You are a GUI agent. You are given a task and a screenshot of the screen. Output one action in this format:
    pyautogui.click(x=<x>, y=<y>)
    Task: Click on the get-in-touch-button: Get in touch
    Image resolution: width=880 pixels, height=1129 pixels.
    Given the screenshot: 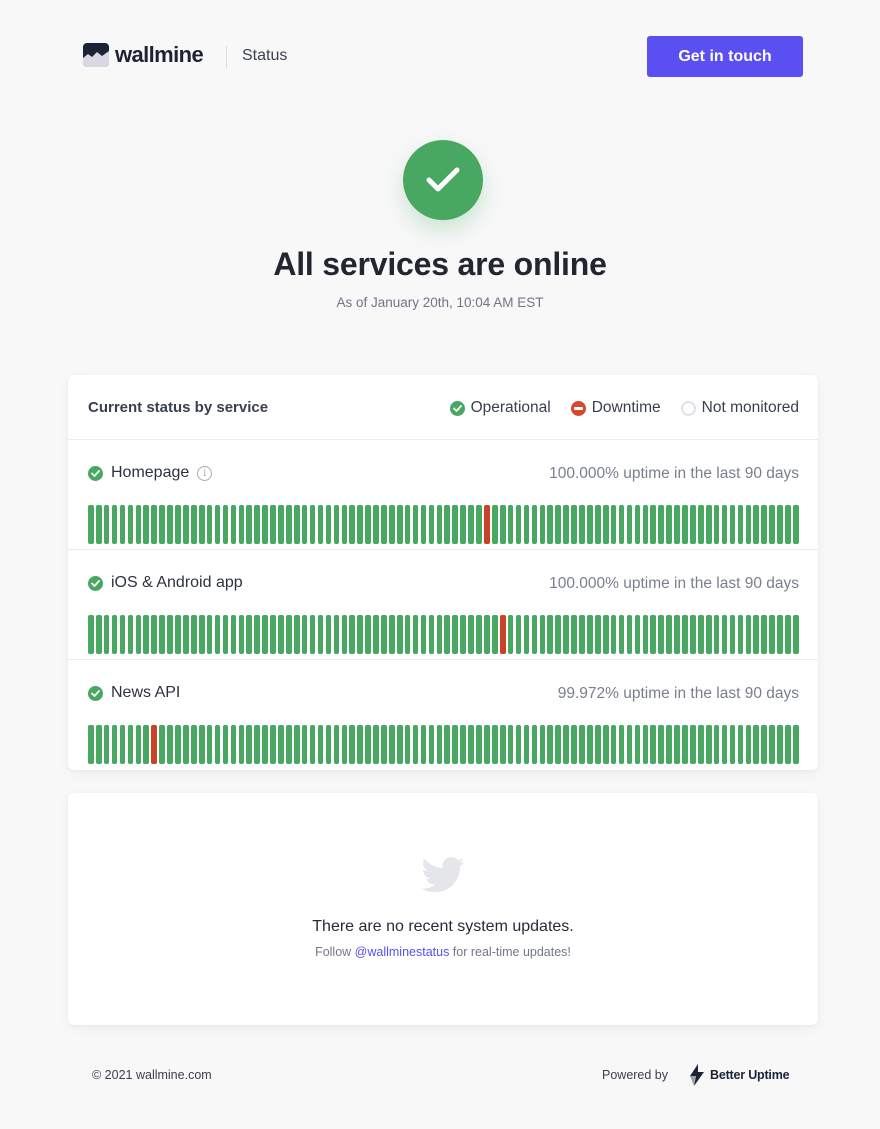 What is the action you would take?
    pyautogui.click(x=725, y=56)
    